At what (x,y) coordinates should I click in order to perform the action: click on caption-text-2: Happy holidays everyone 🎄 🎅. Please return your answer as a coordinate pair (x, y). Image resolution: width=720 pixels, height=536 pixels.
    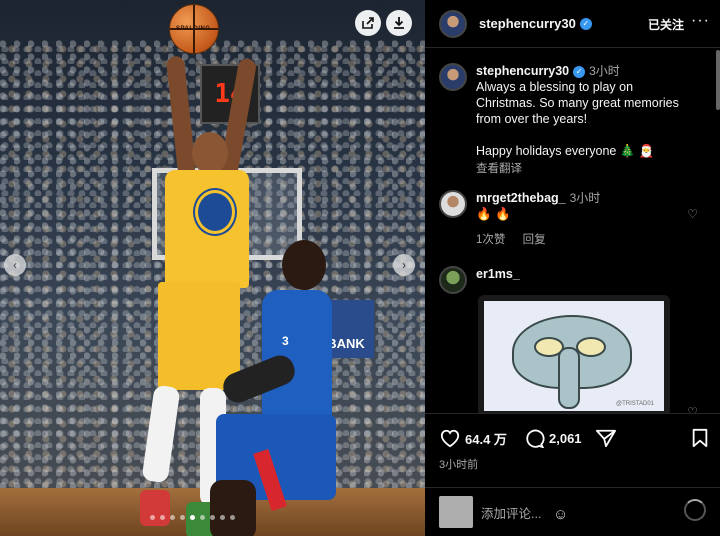
    Looking at the image, I should click on (565, 151).